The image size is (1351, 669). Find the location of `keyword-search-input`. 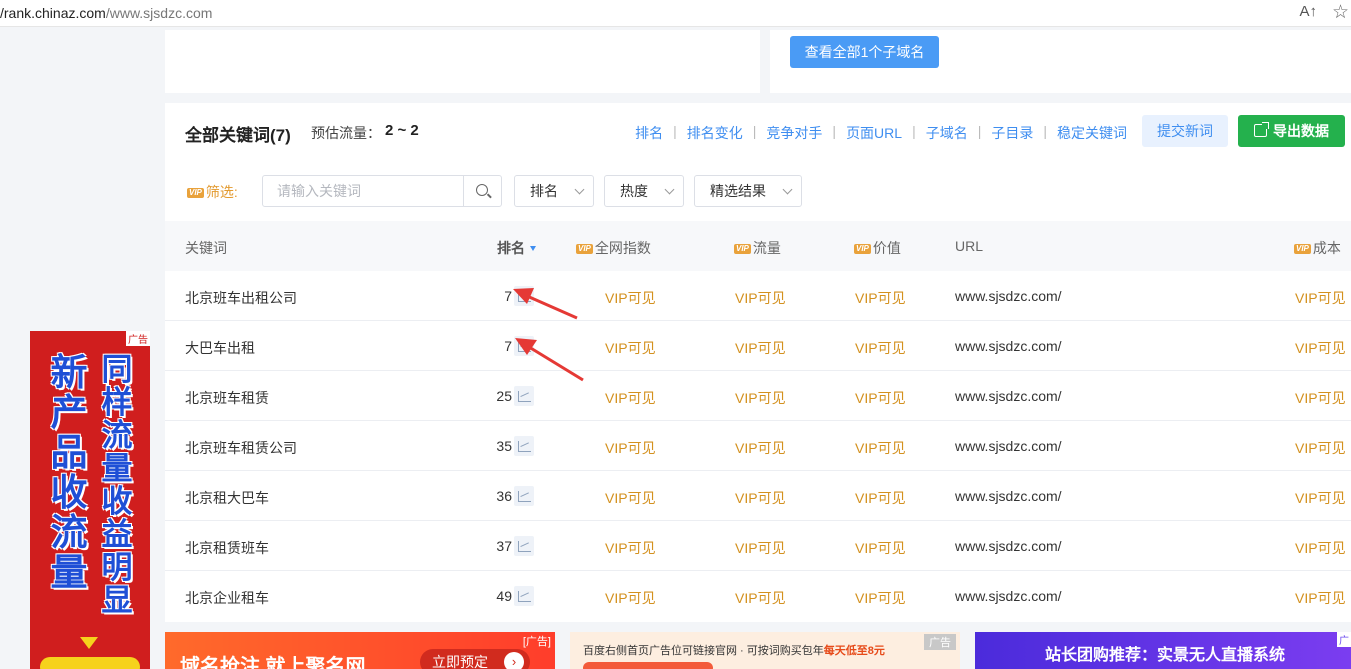

keyword-search-input is located at coordinates (363, 191).